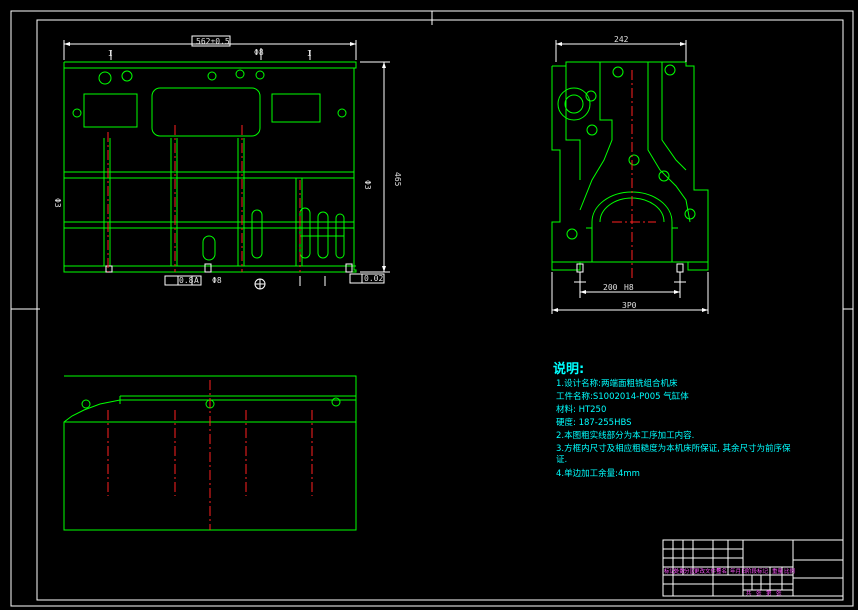 This screenshot has height=610, width=858. What do you see at coordinates (217, 280) in the screenshot?
I see `front-bottom-callout: Φ8` at bounding box center [217, 280].